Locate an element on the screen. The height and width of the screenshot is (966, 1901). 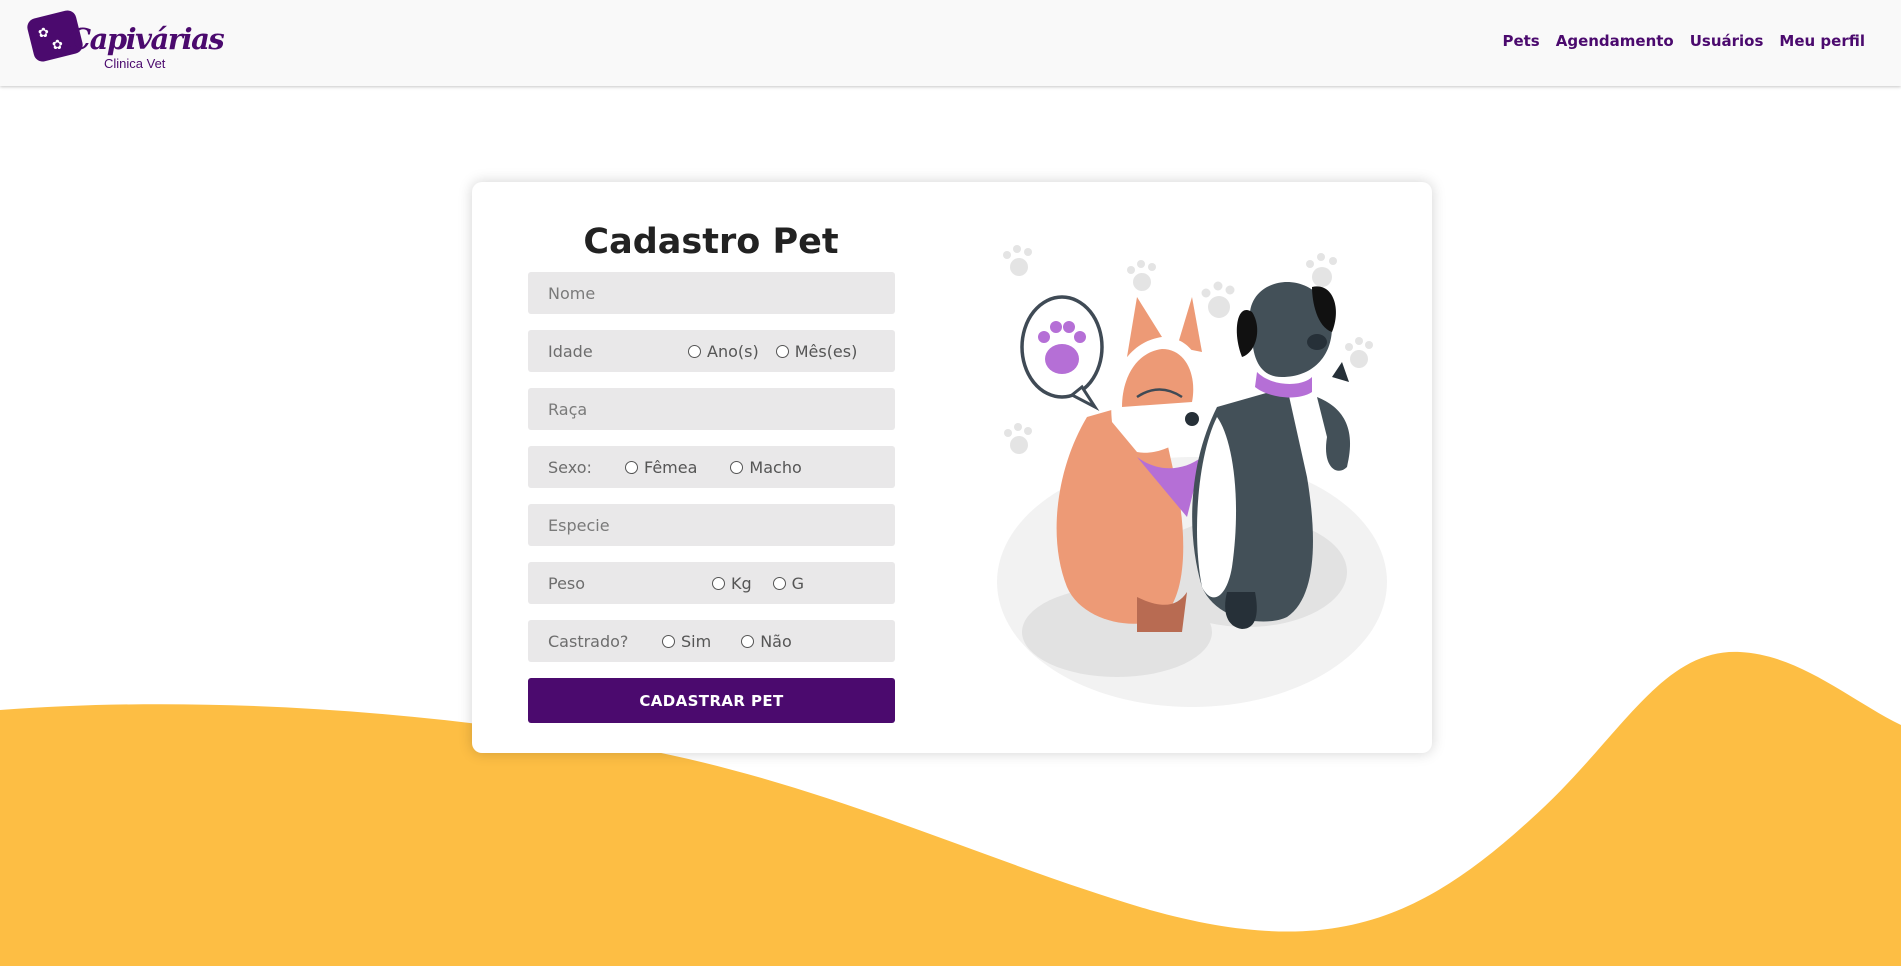
nome-field is located at coordinates (711, 293).